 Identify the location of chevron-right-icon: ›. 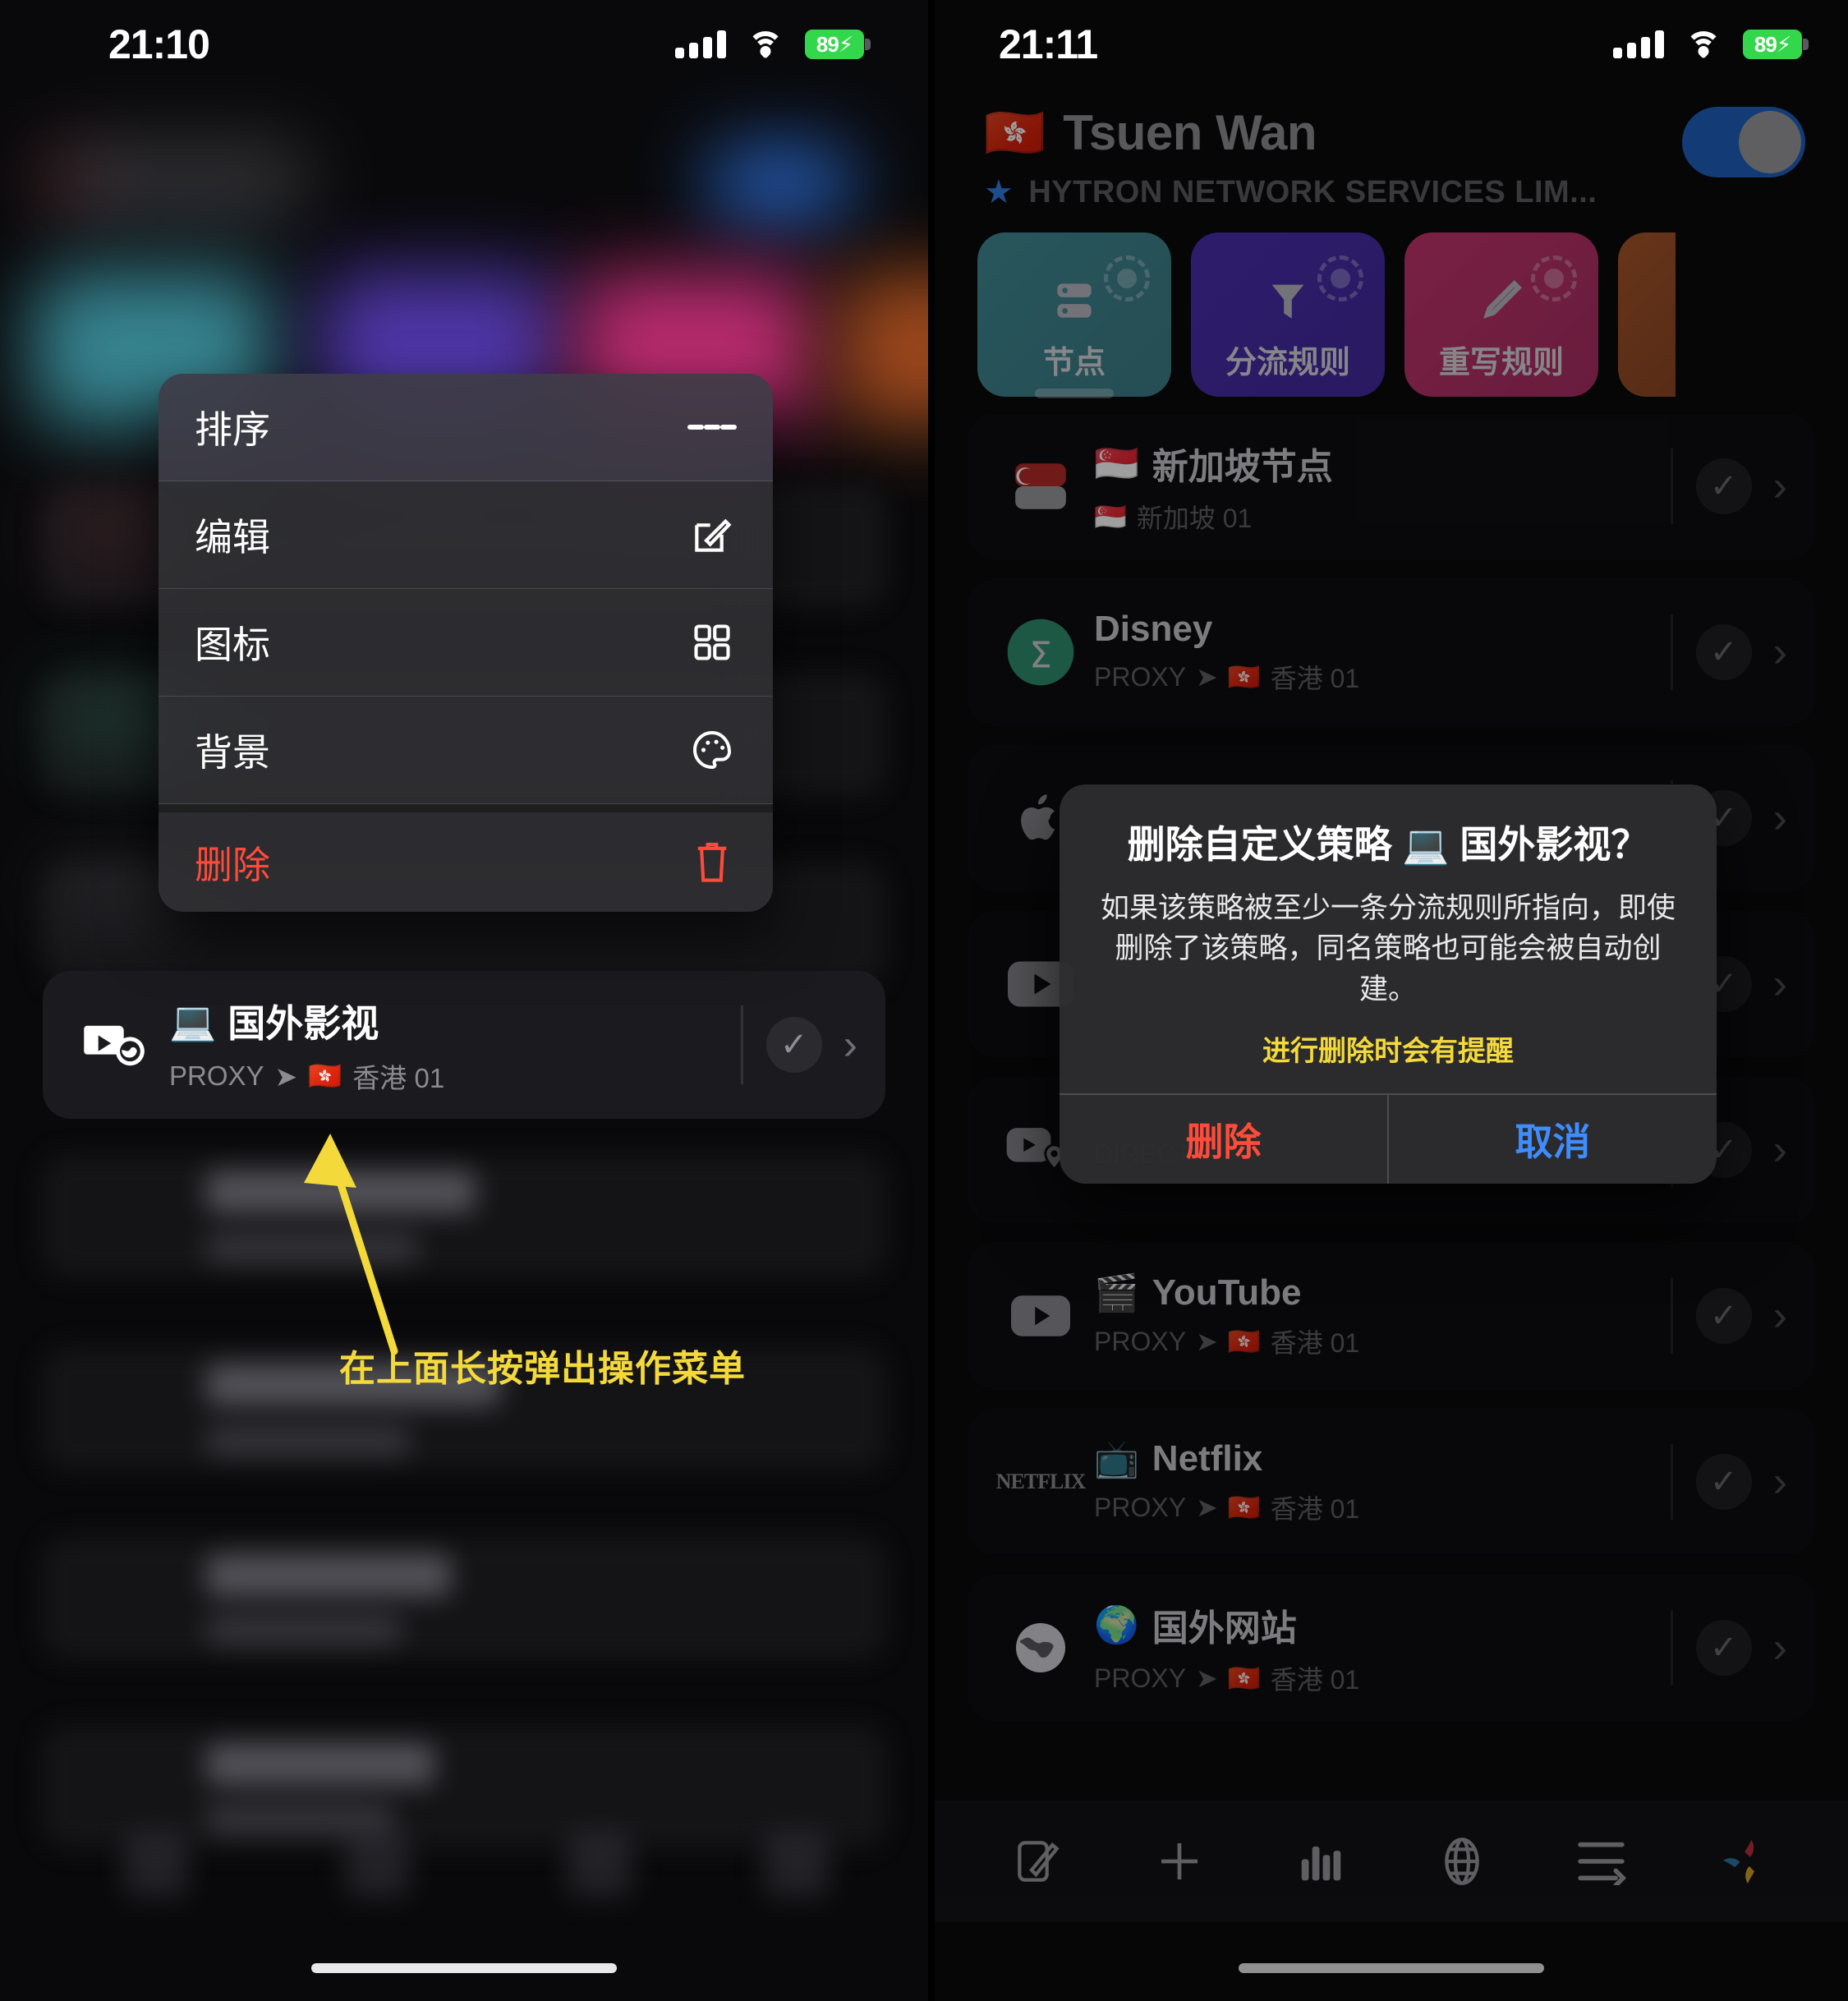
(850, 1045).